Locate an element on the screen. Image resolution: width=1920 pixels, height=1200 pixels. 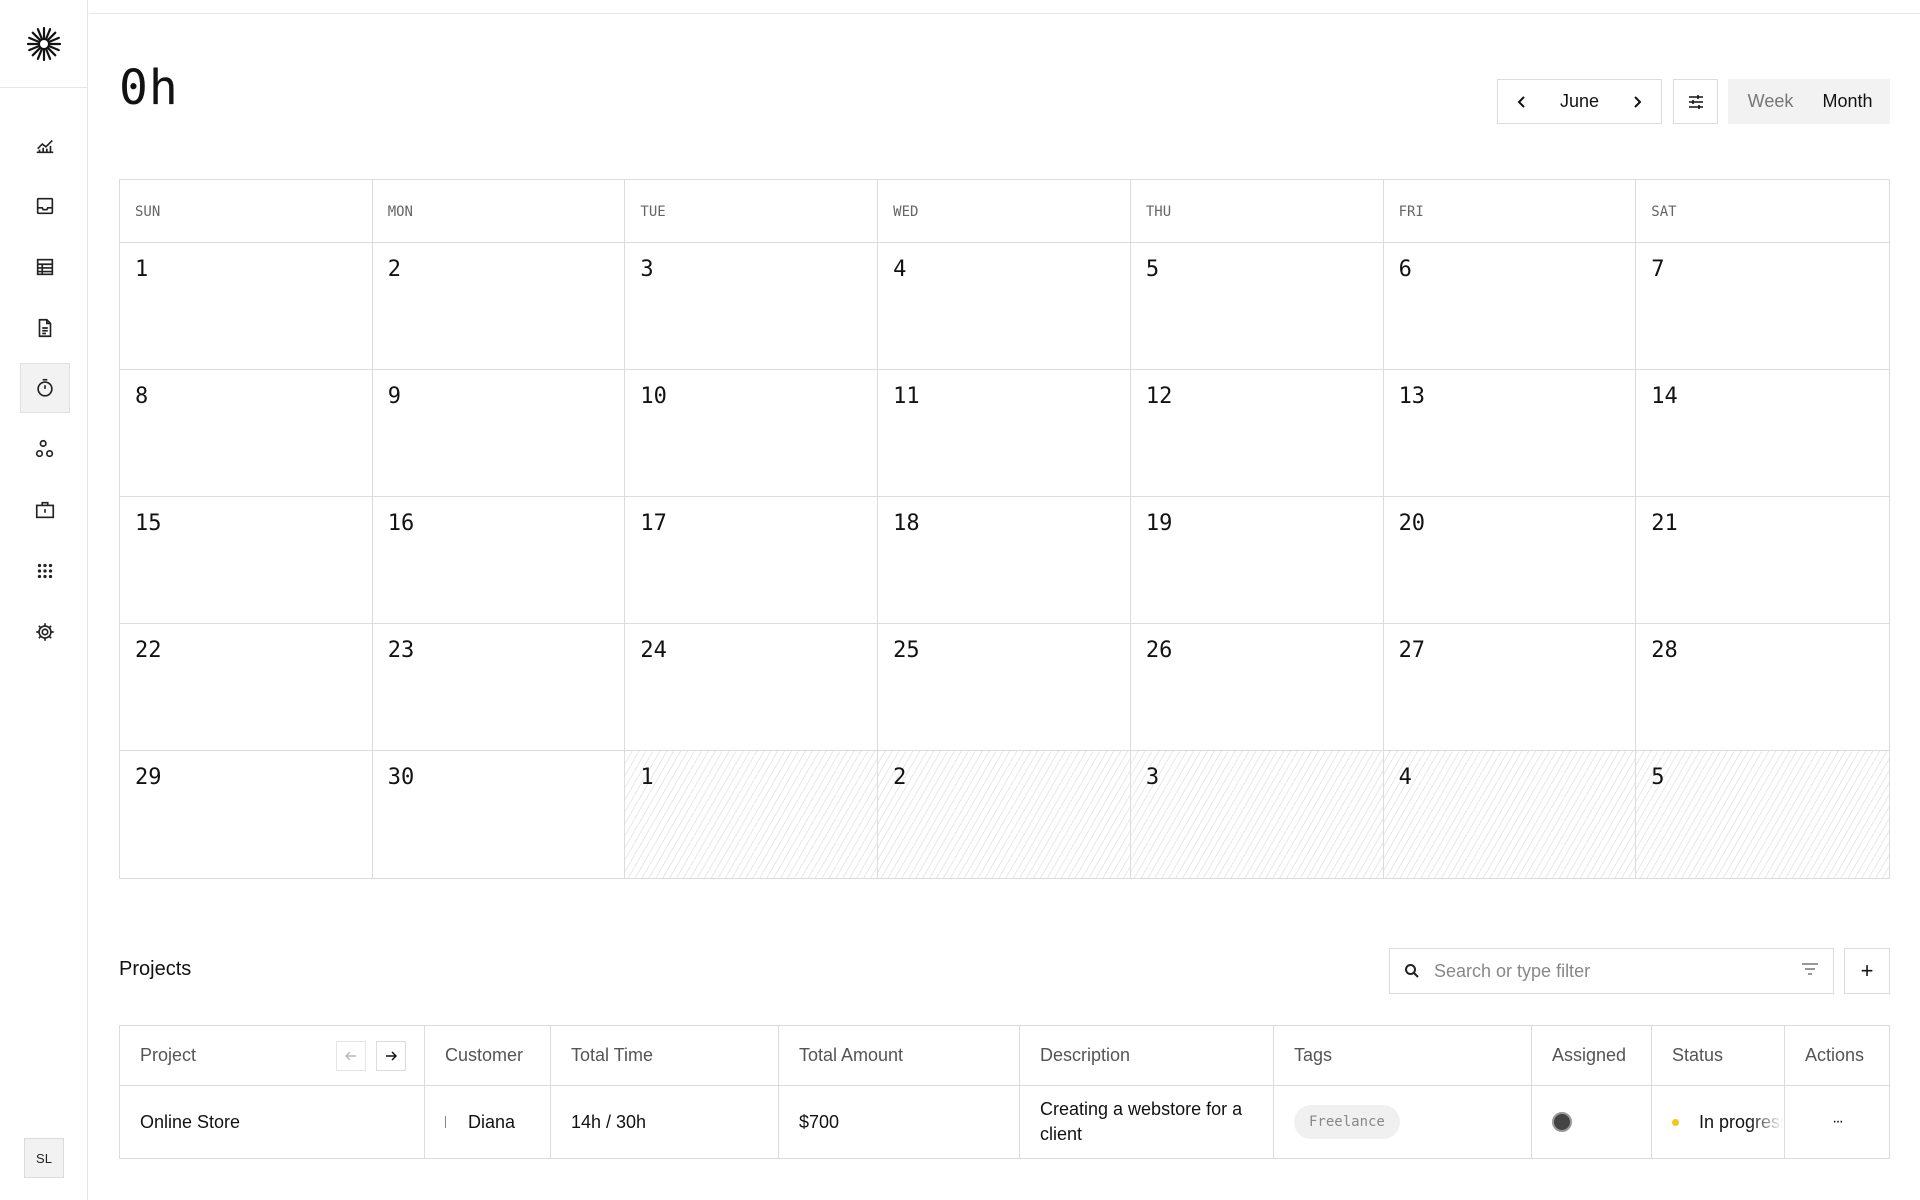
nav-apps is located at coordinates (45, 571).